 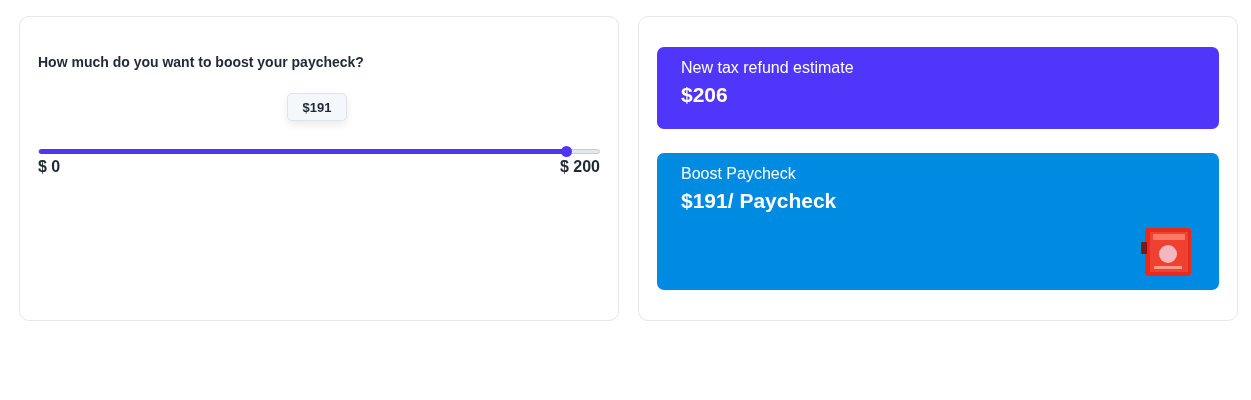 I want to click on slider-thumb, so click(x=567, y=151).